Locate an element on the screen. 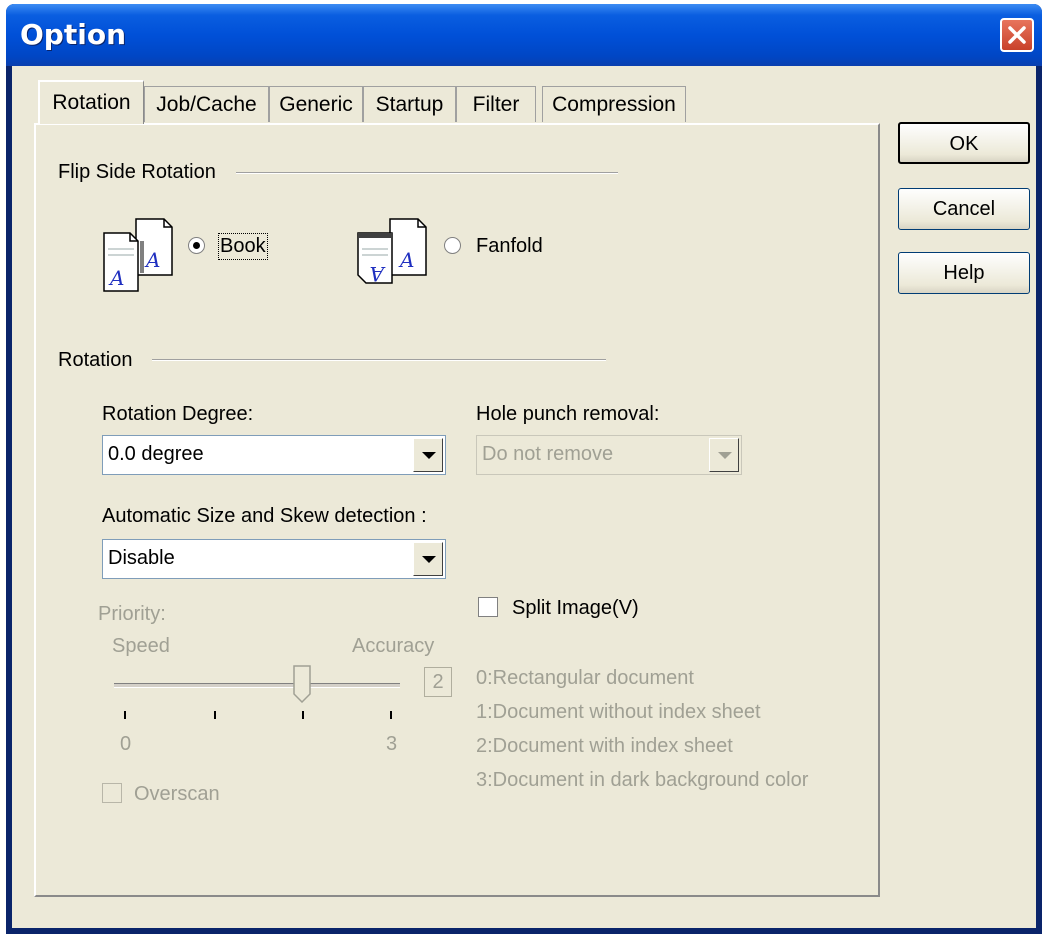  split-image-label: Split Image(V) is located at coordinates (575, 608).